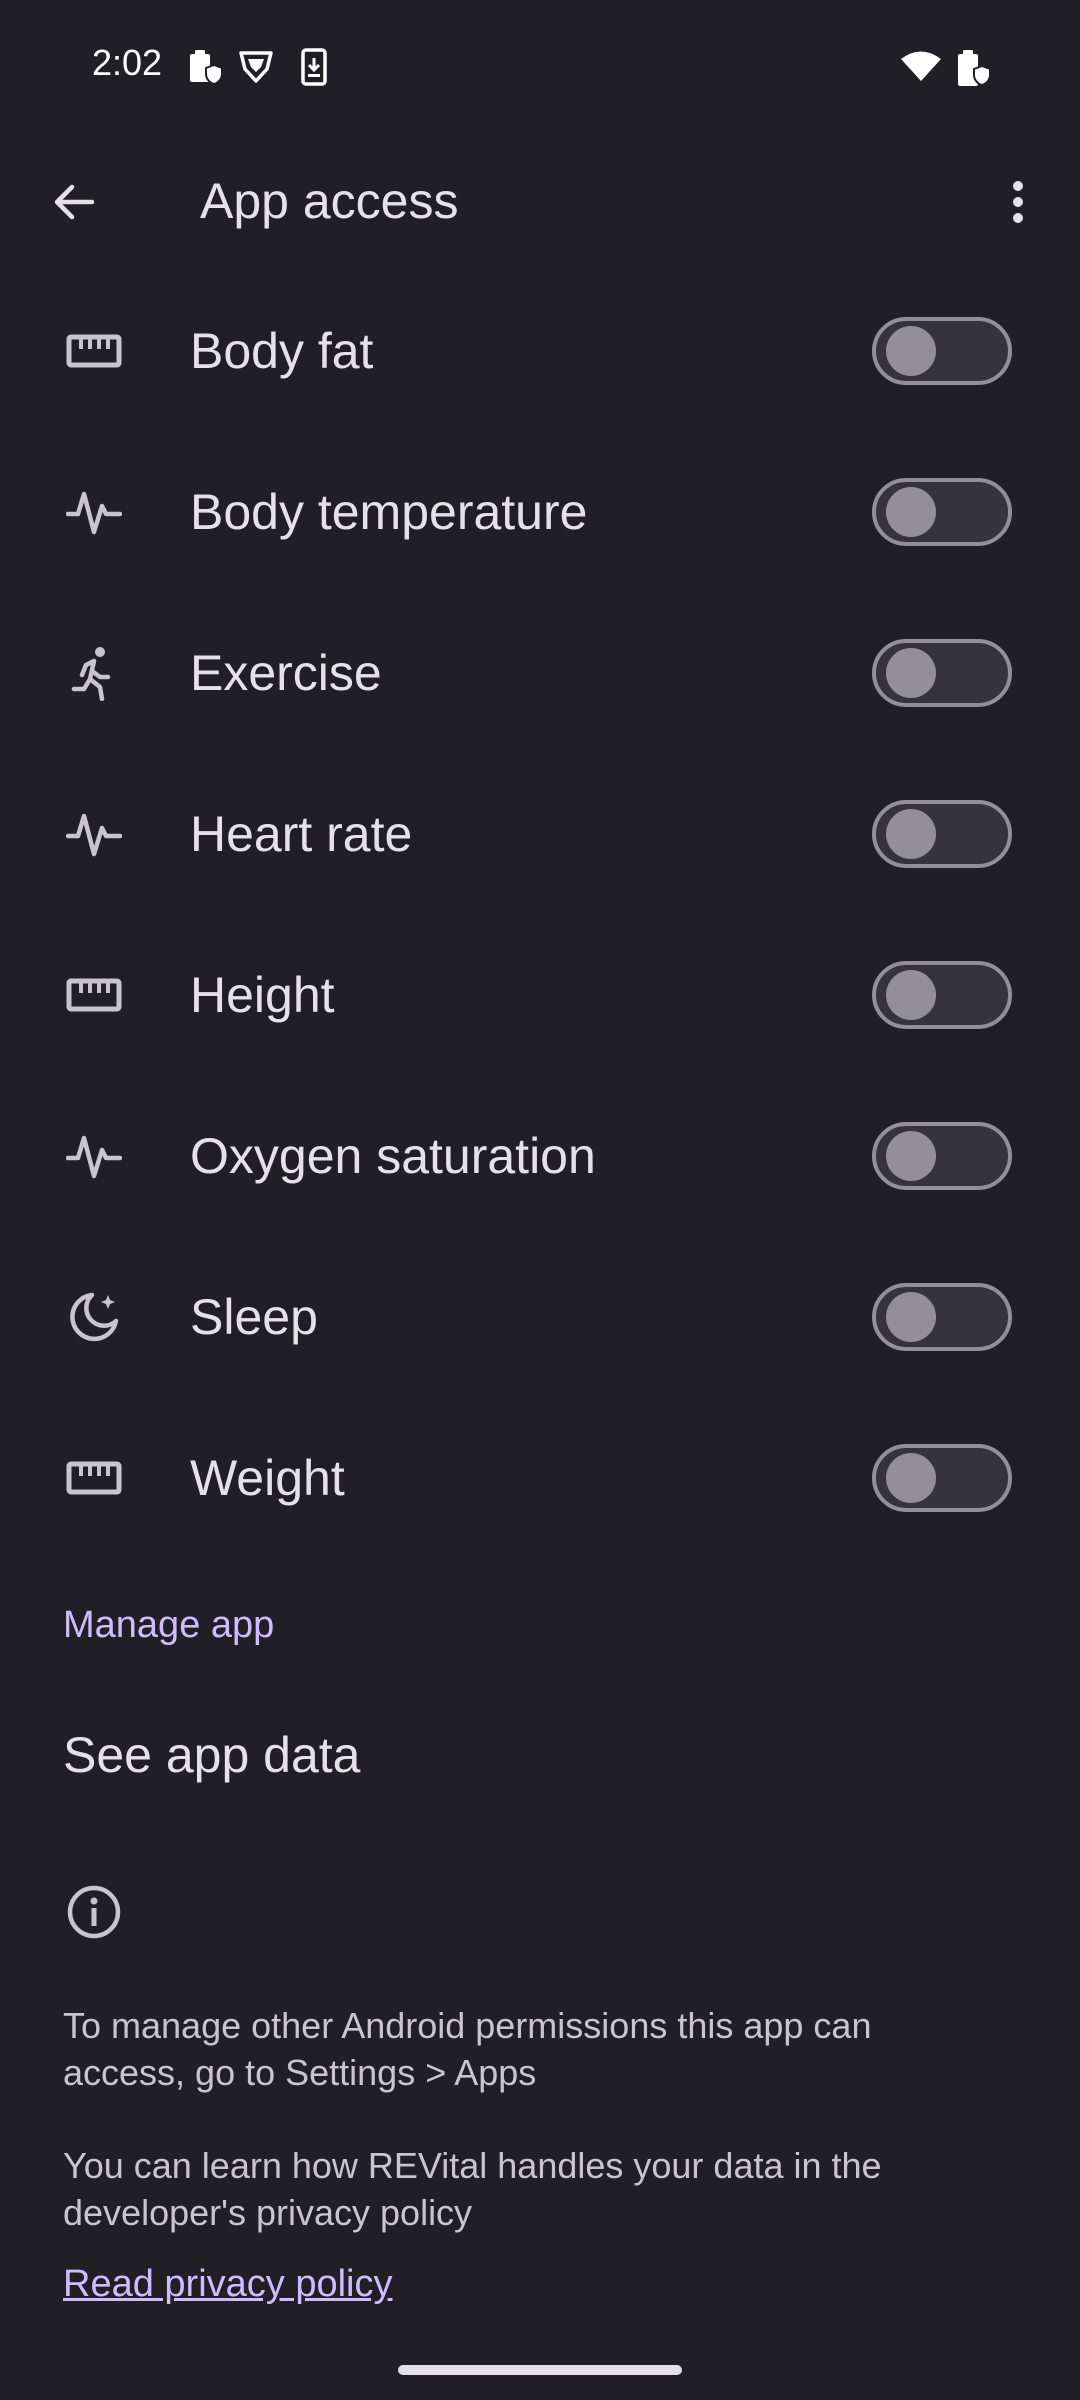  Describe the element at coordinates (540, 2370) in the screenshot. I see `gesture-nav-handle` at that location.